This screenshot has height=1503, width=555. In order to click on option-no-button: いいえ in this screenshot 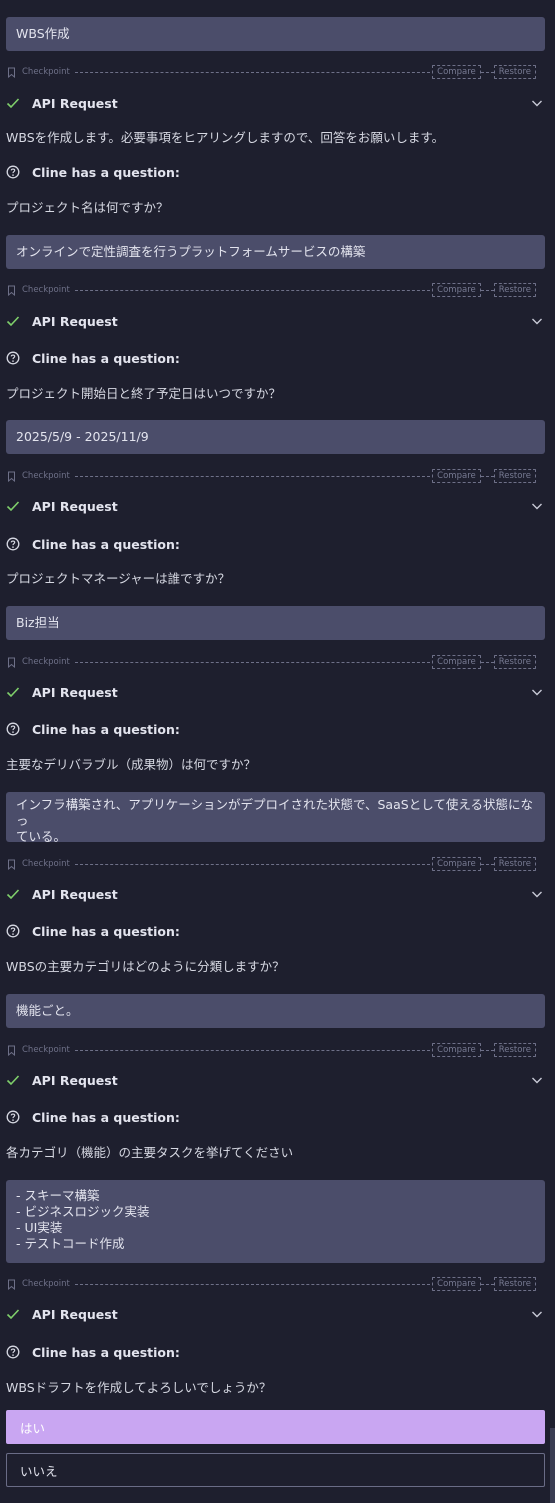, I will do `click(275, 1470)`.